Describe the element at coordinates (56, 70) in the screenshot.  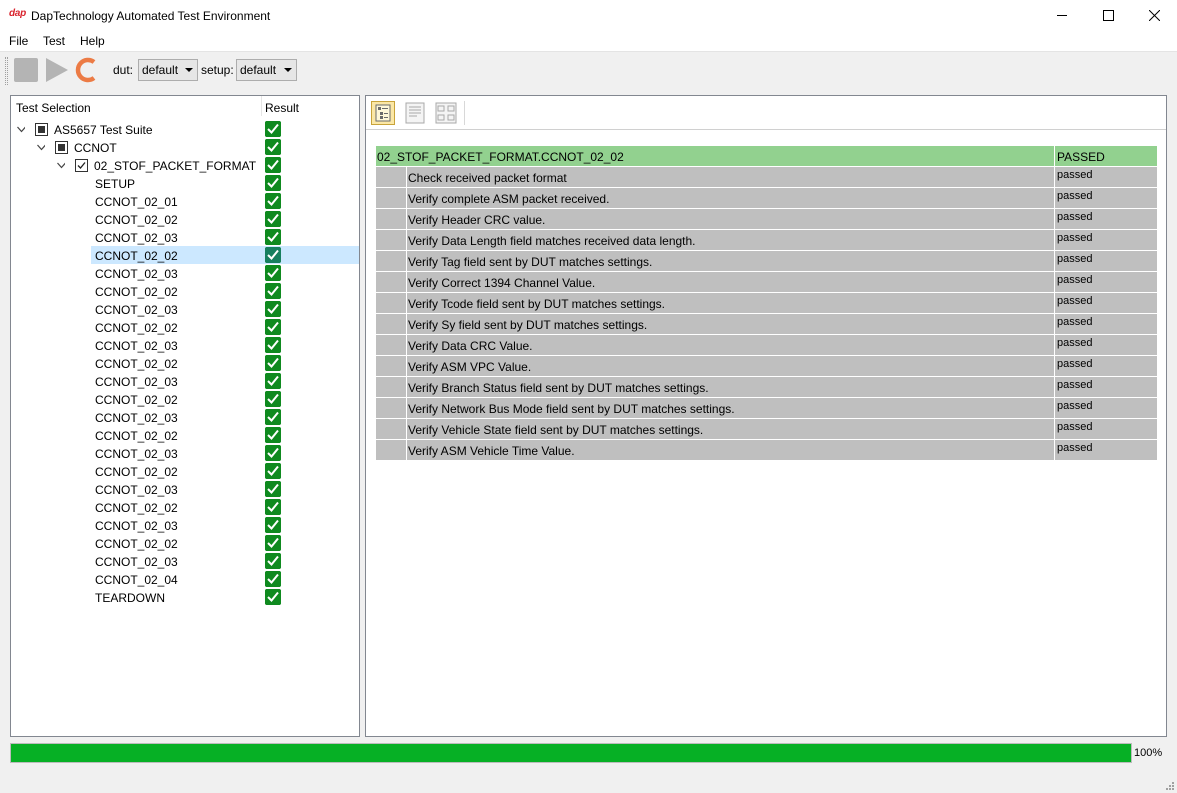
I see `run-button` at that location.